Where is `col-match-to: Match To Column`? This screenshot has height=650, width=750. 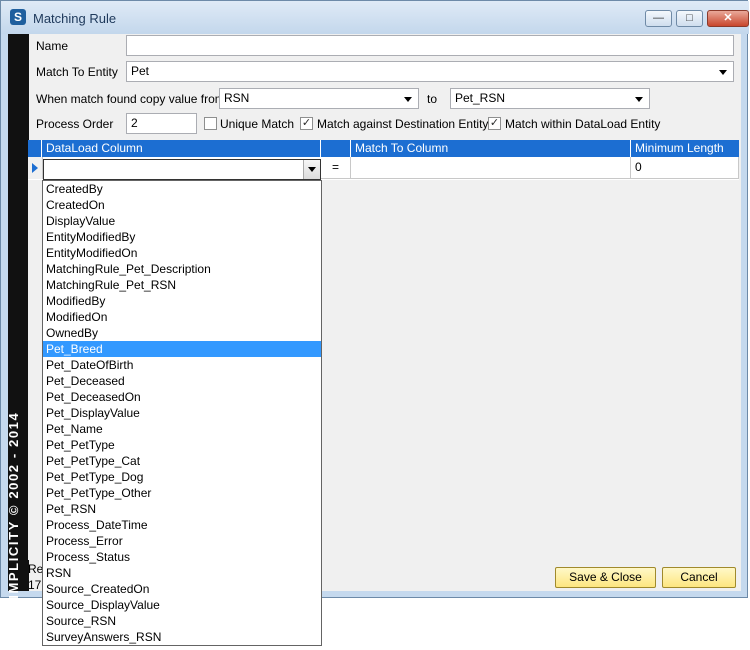
col-match-to: Match To Column is located at coordinates (491, 148).